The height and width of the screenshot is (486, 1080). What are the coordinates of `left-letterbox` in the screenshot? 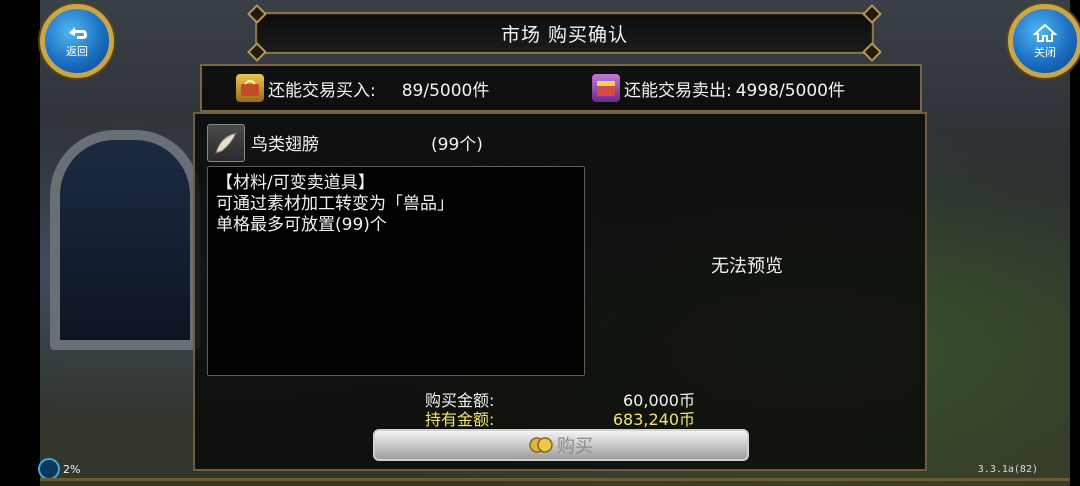 It's located at (20, 243).